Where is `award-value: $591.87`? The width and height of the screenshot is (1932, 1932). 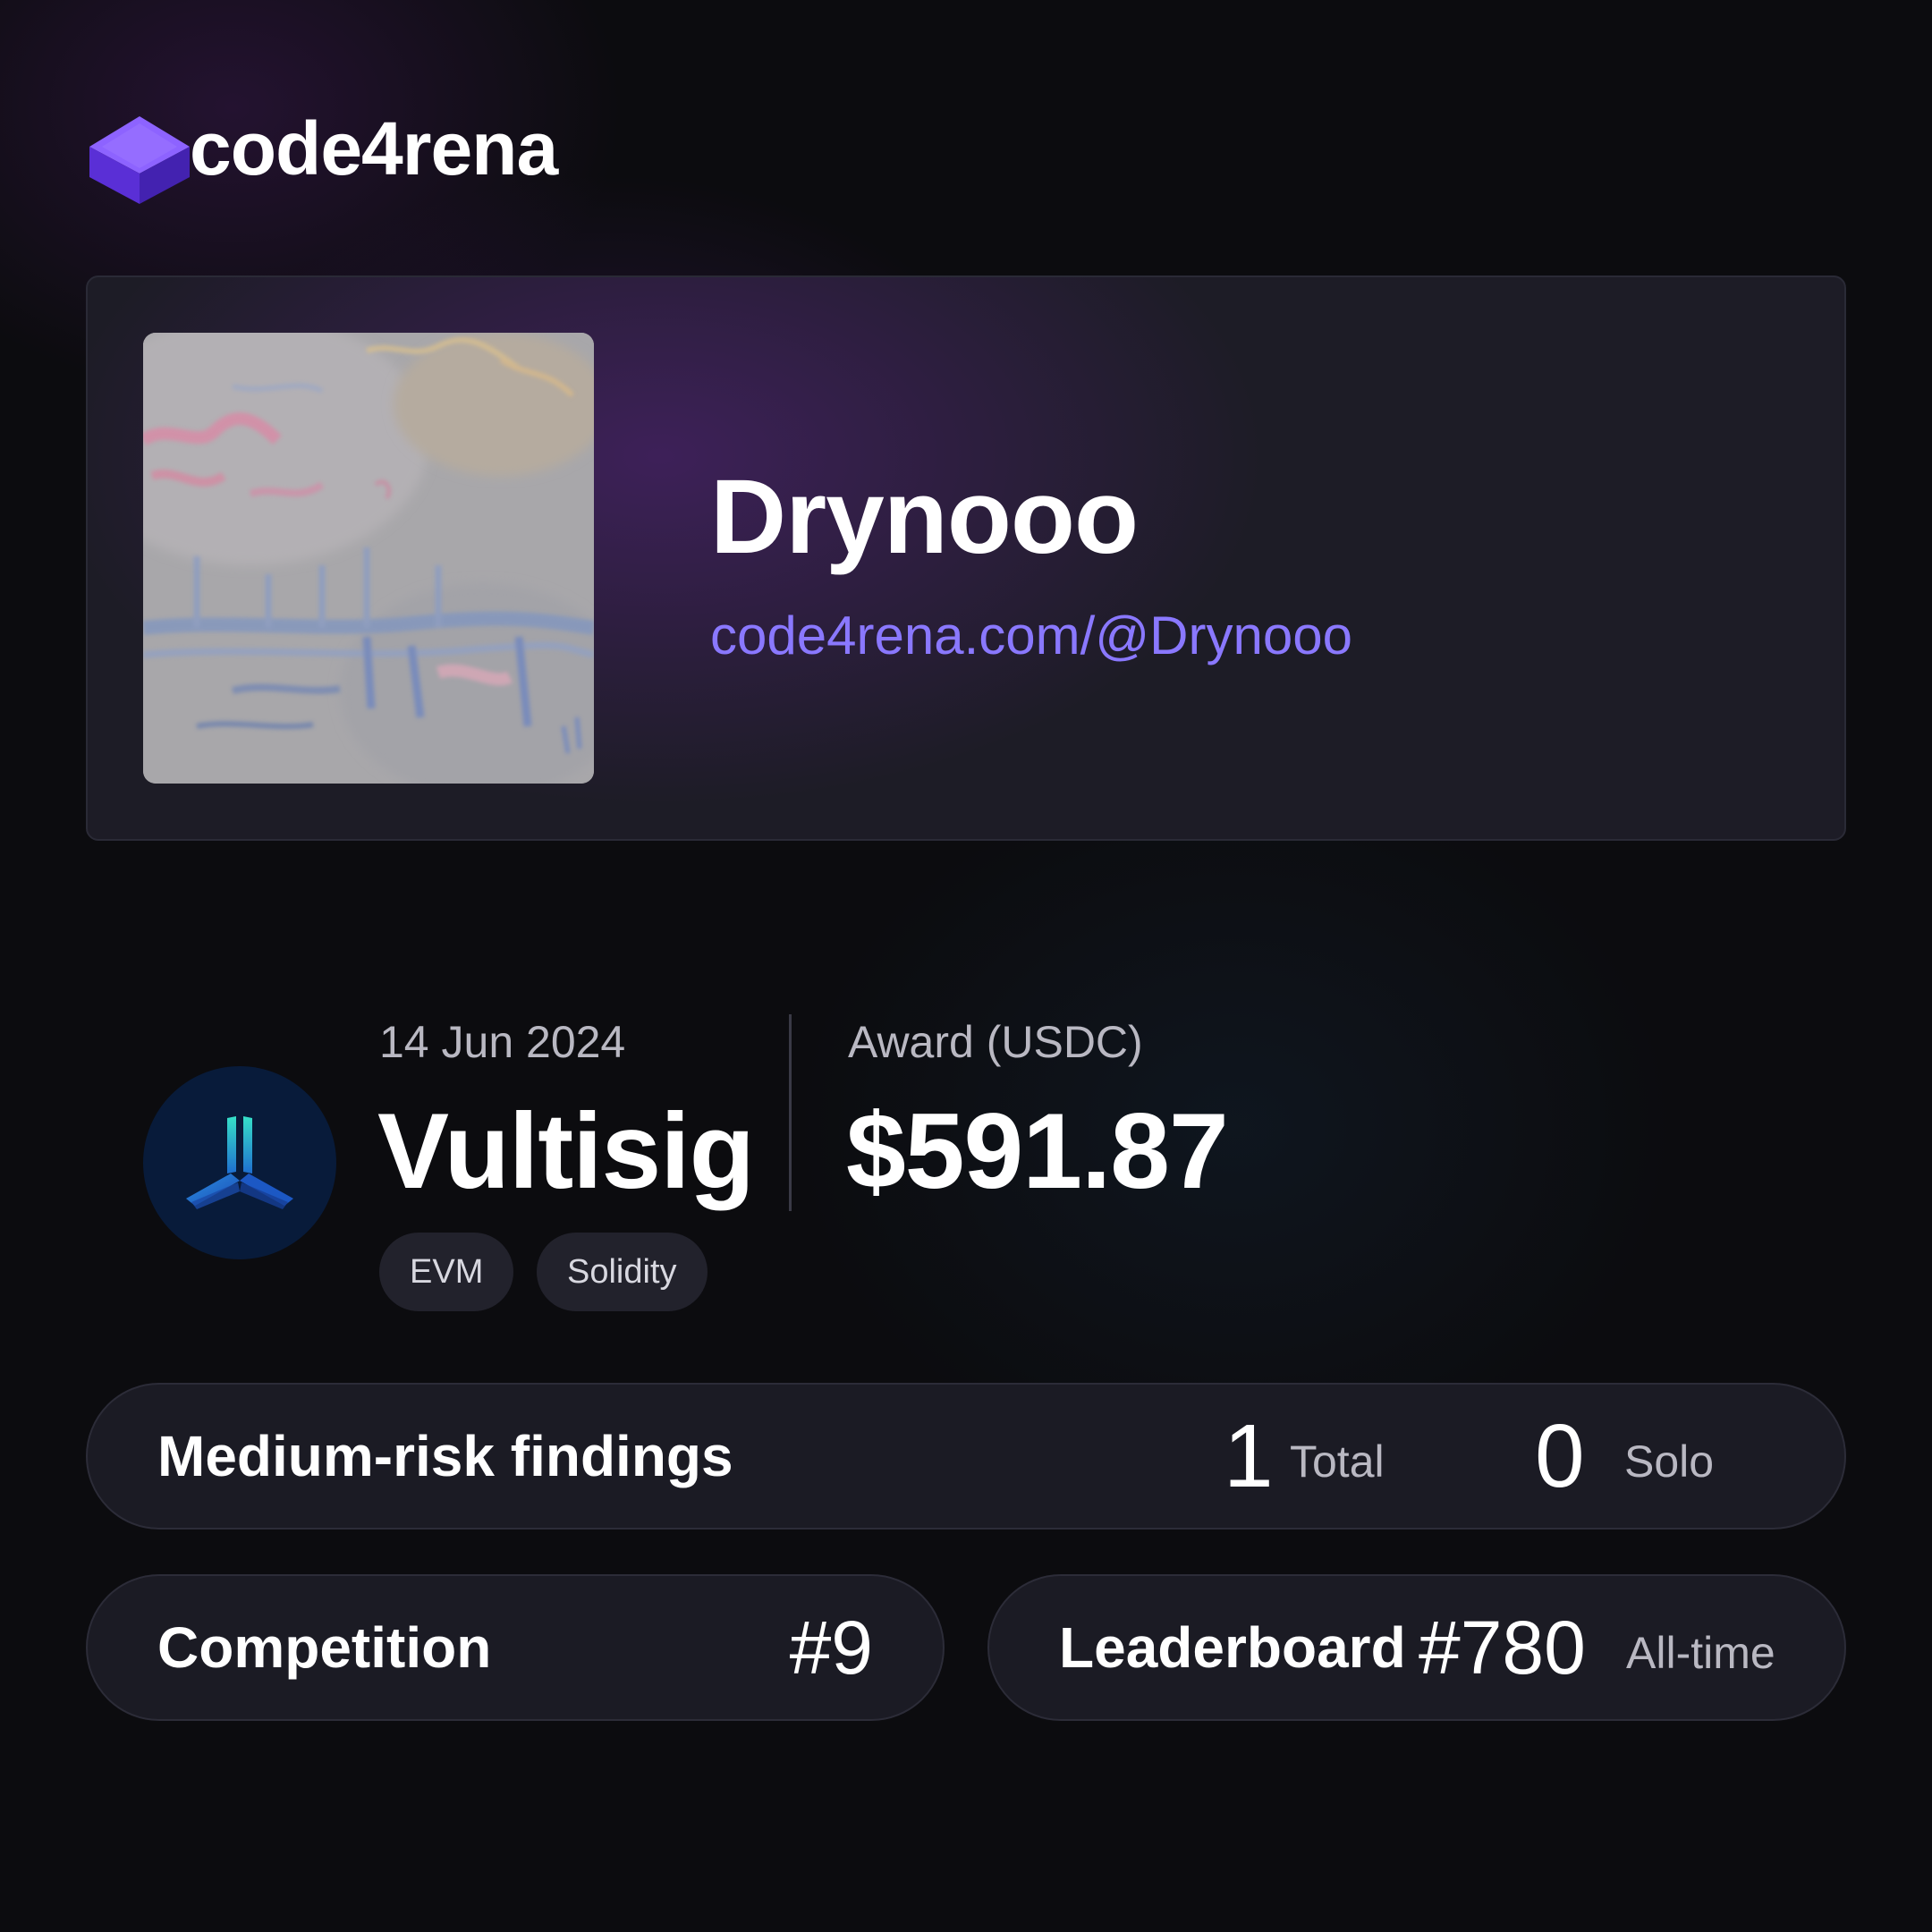
award-value: $591.87 is located at coordinates (1037, 1151).